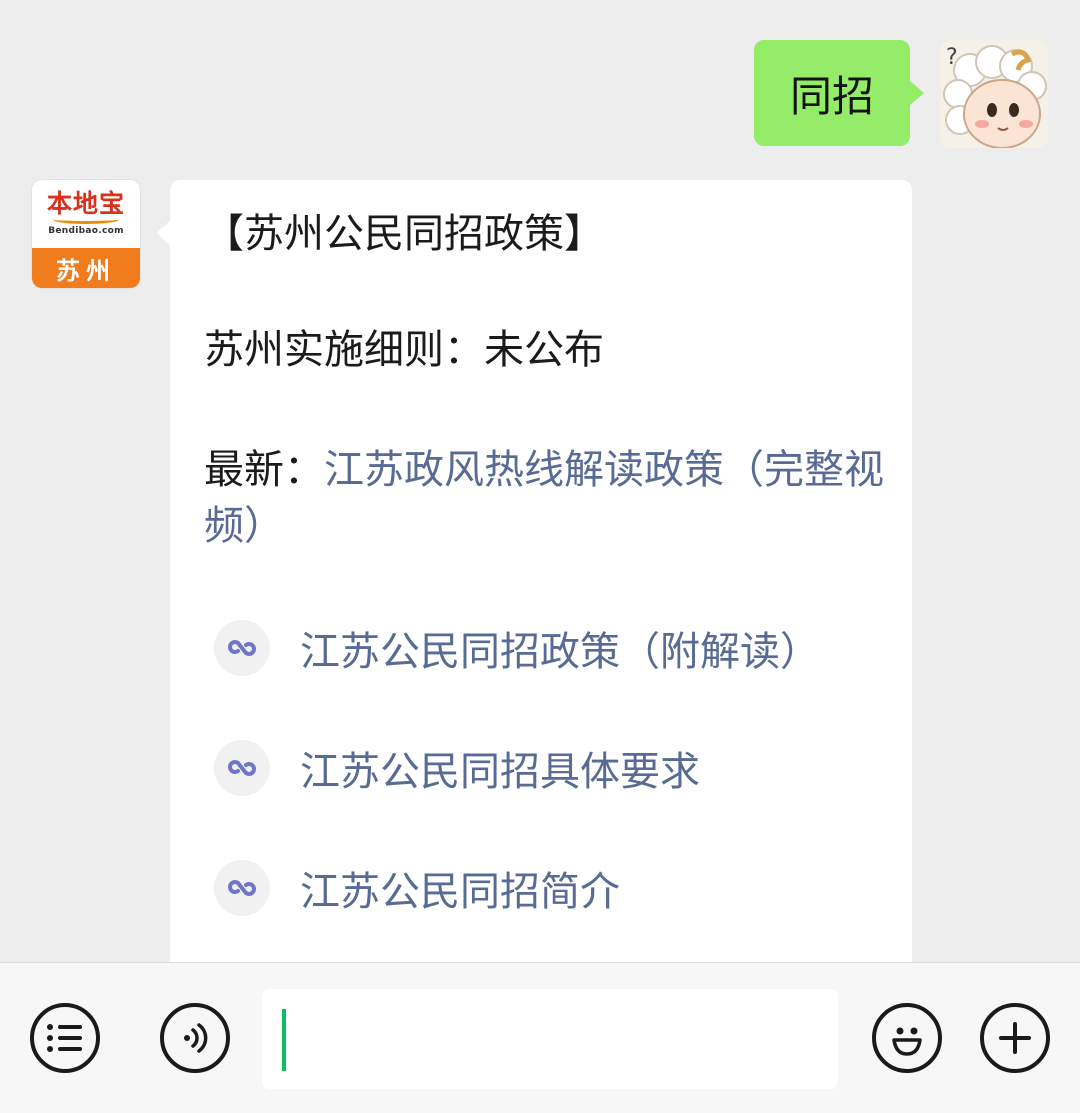 Image resolution: width=1080 pixels, height=1113 pixels. I want to click on mini-program-link: 江苏公民同招简介, so click(417, 888).